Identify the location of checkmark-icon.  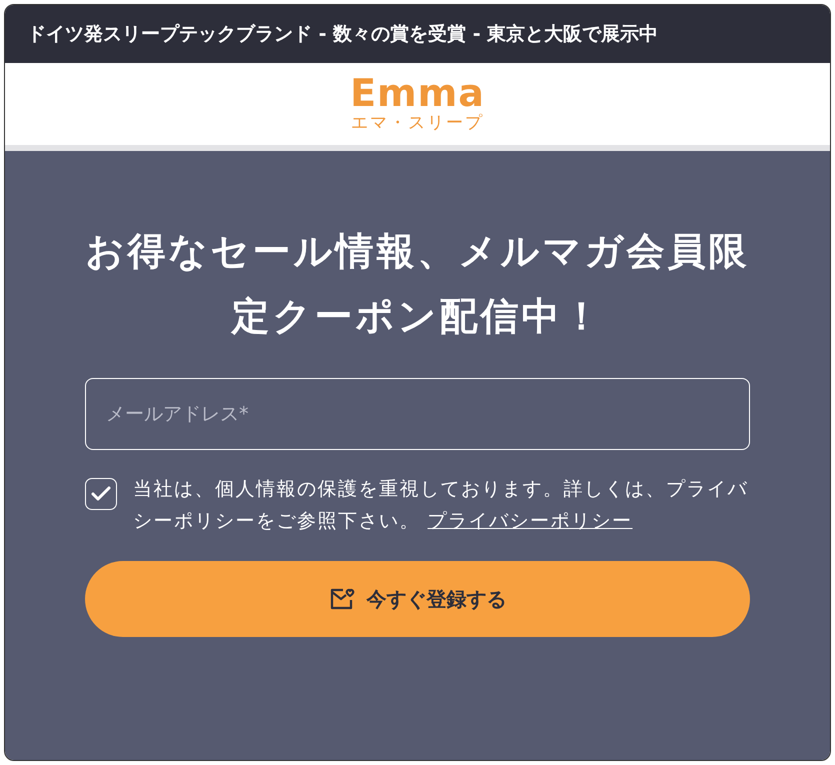
(101, 494).